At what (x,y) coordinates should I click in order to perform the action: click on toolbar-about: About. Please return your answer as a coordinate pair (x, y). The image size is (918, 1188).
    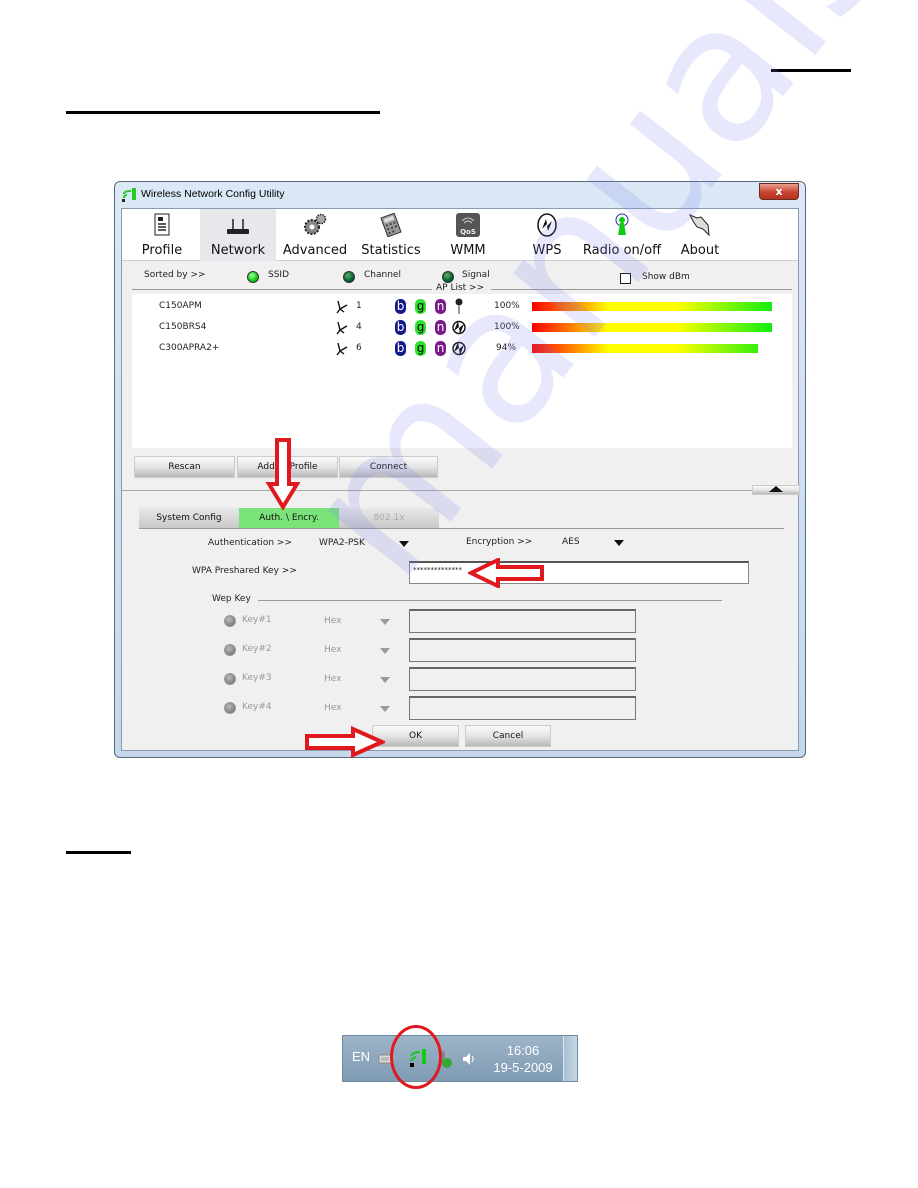
    Looking at the image, I should click on (700, 235).